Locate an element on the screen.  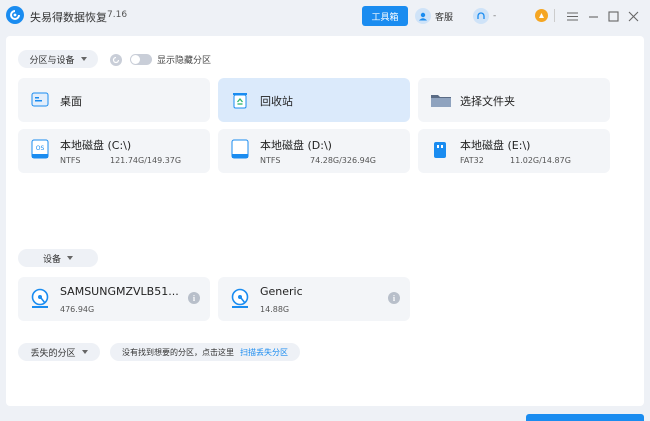
lost-partitions-hint: 没有找到想要的分区，点击这里 扫描丢失分区 is located at coordinates (205, 352).